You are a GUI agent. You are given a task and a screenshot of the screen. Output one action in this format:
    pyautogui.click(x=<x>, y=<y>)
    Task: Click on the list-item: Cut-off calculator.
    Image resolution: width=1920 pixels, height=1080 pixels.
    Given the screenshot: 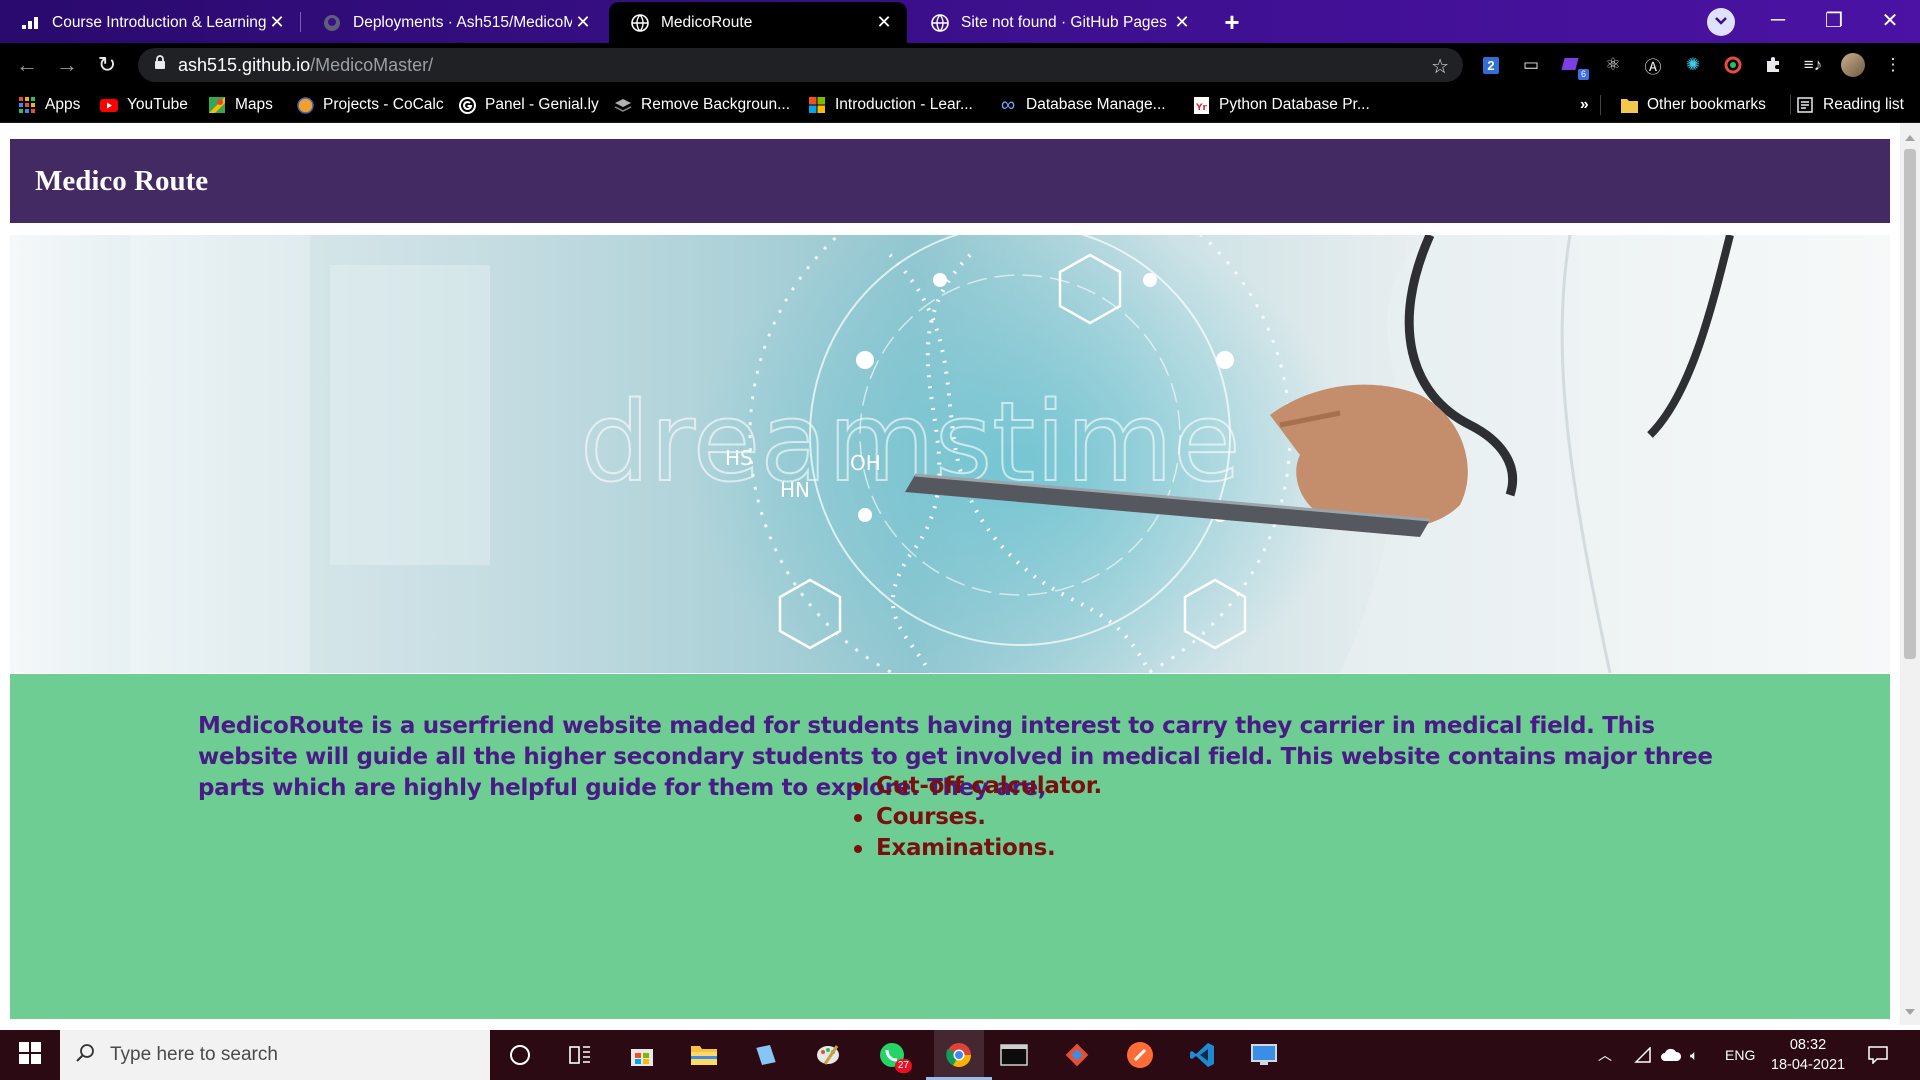 What is the action you would take?
    pyautogui.click(x=976, y=786)
    